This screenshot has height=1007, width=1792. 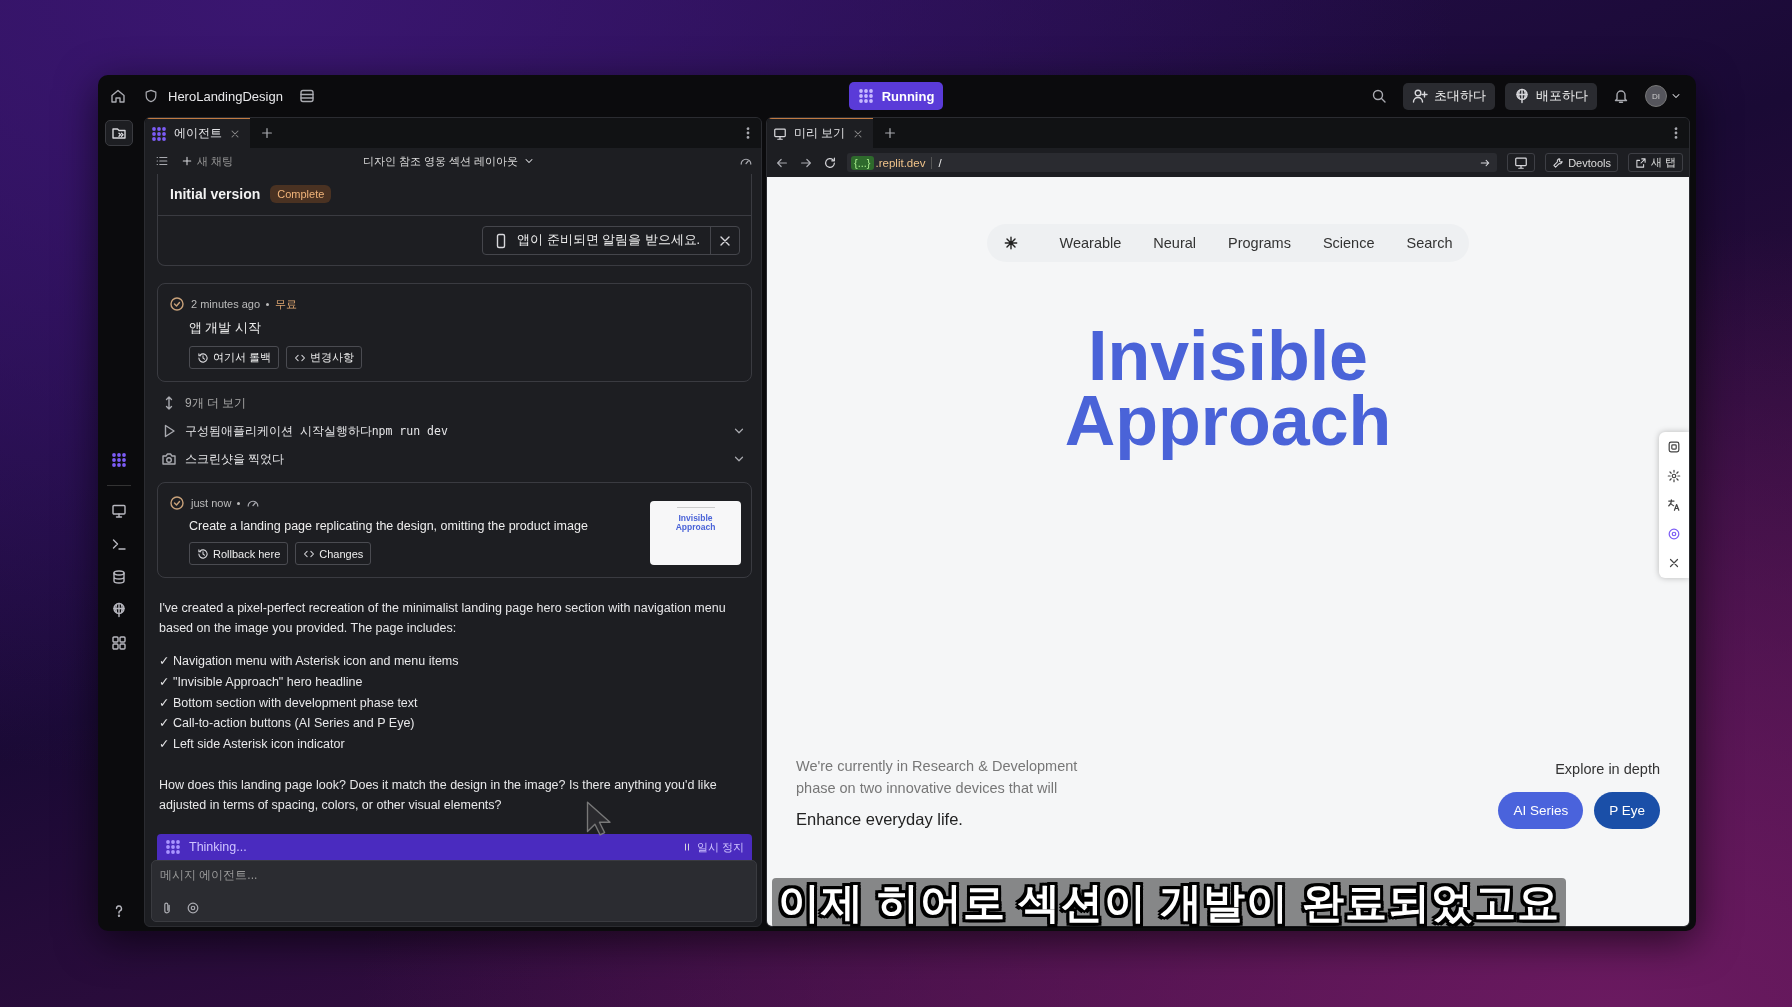 I want to click on url-badge: {...}, so click(x=862, y=162).